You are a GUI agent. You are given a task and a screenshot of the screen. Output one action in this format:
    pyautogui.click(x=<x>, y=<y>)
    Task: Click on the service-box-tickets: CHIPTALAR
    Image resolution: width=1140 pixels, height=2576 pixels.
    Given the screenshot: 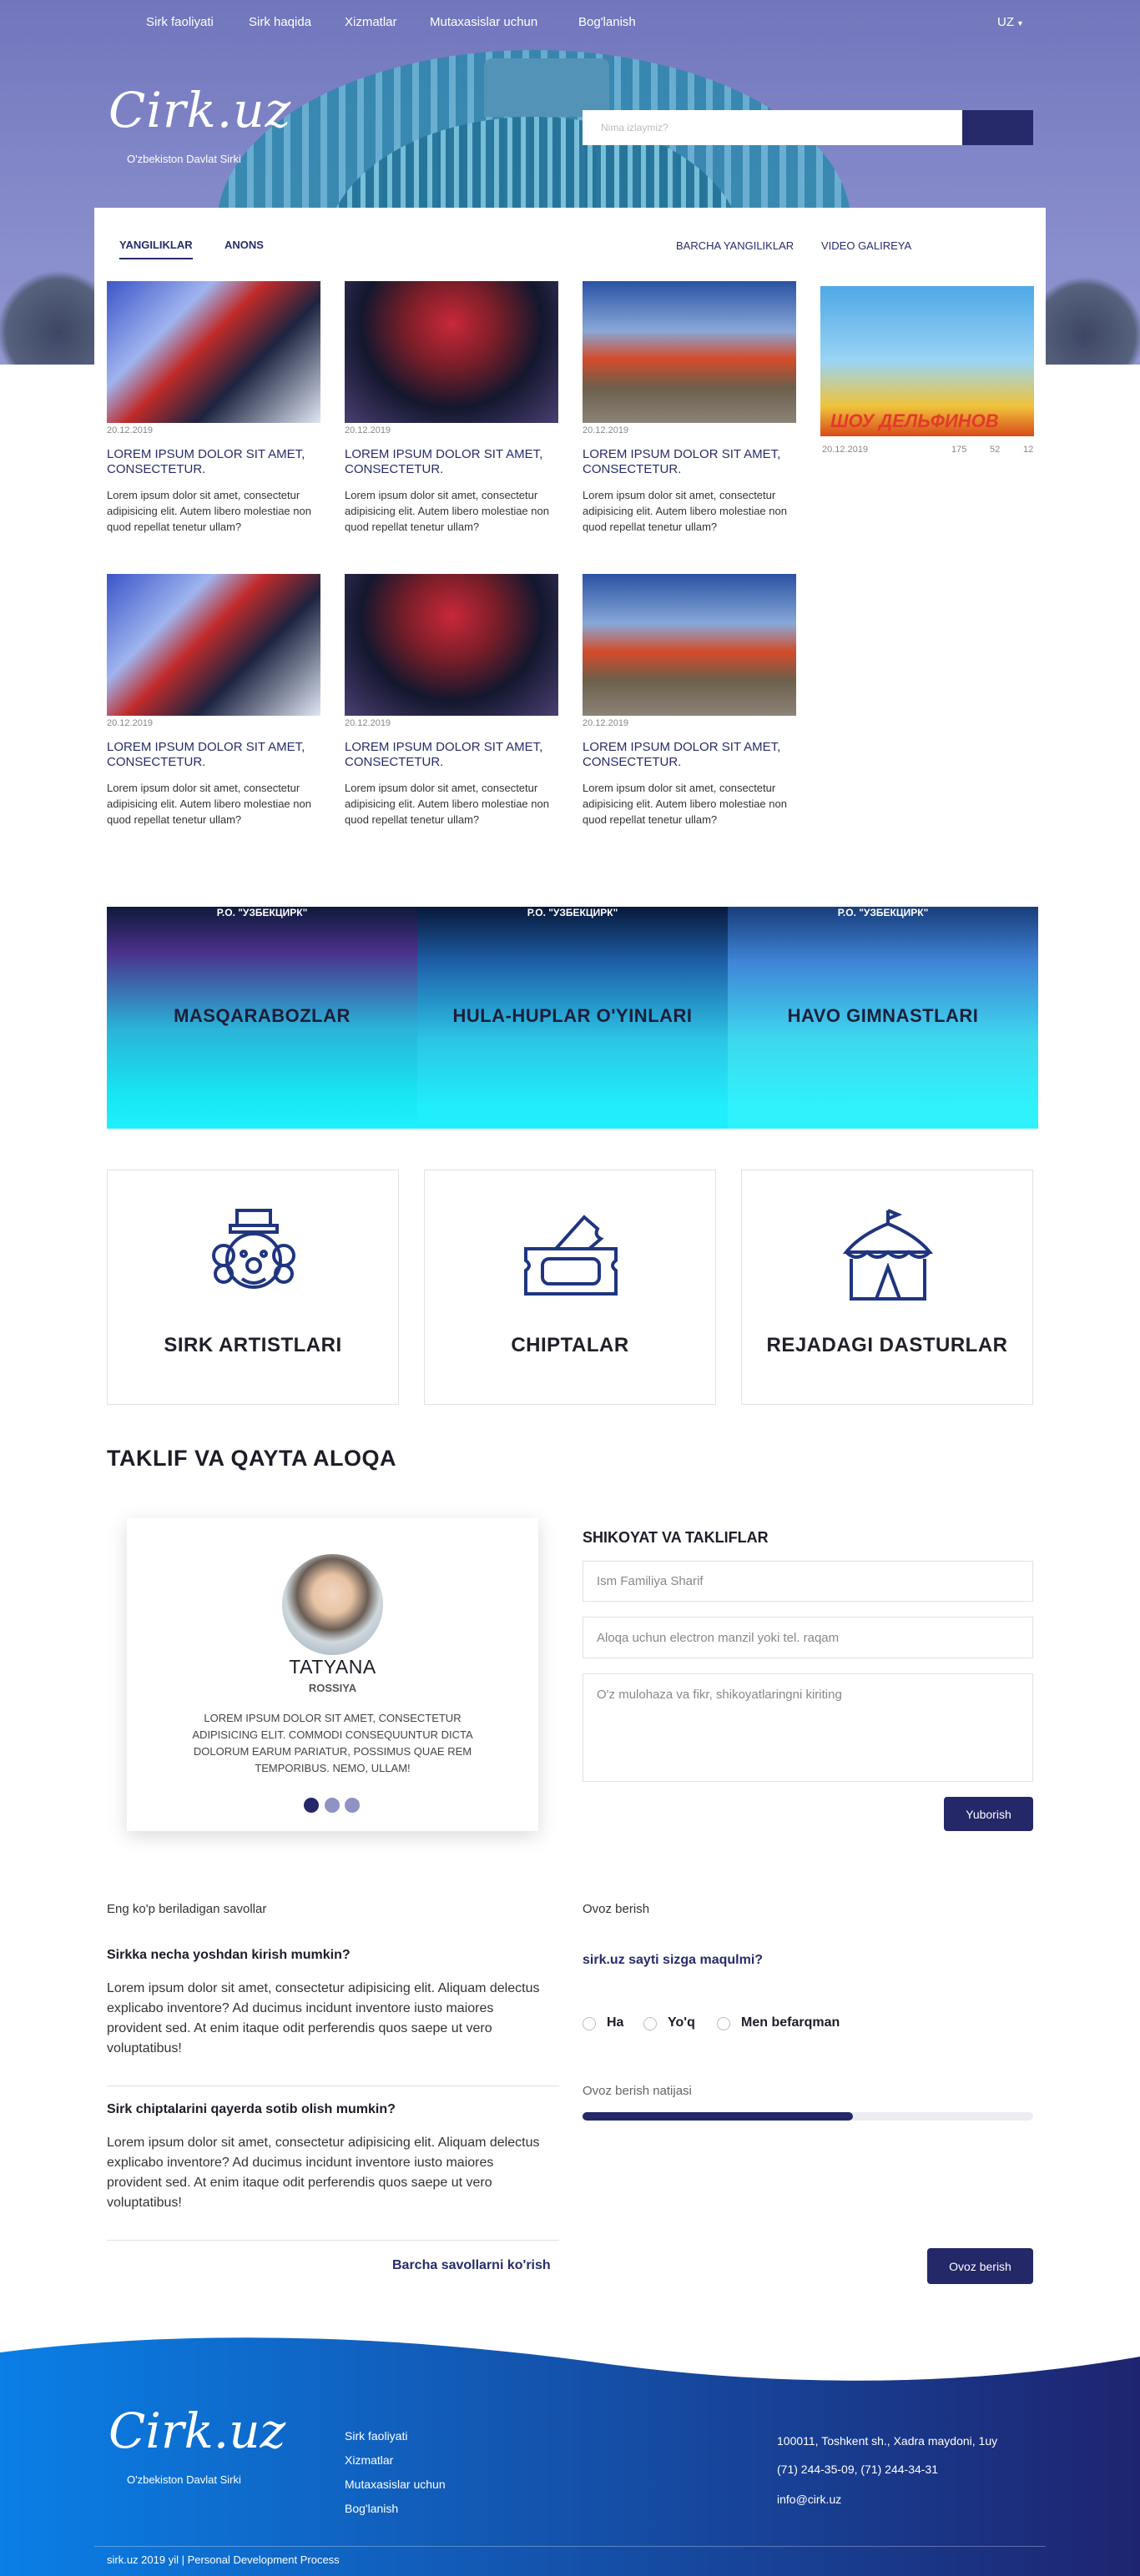 What is the action you would take?
    pyautogui.click(x=570, y=1287)
    